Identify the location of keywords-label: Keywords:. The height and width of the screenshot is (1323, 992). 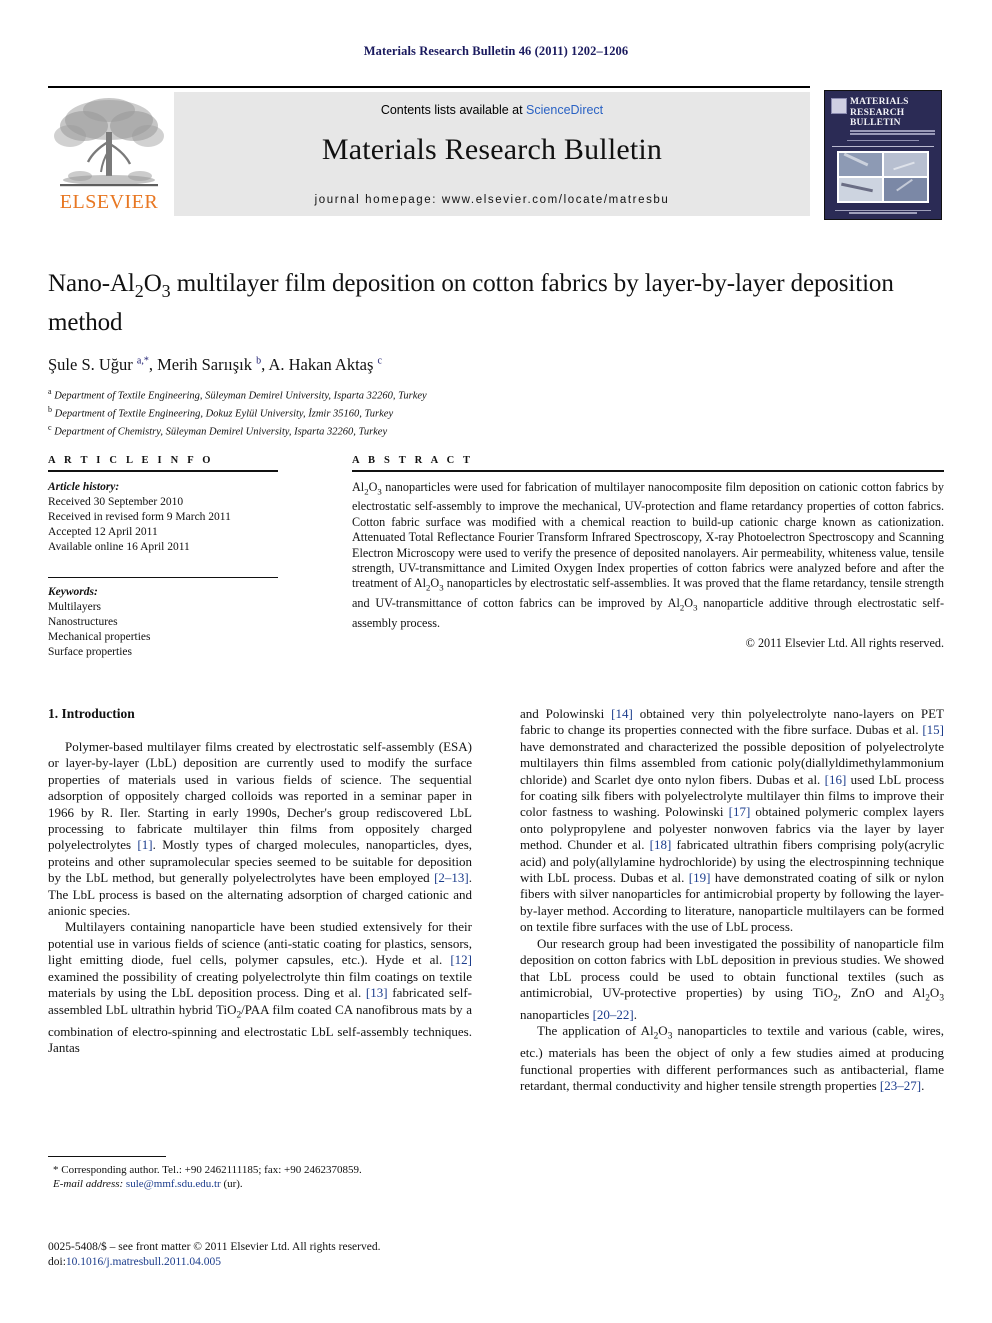
(73, 591).